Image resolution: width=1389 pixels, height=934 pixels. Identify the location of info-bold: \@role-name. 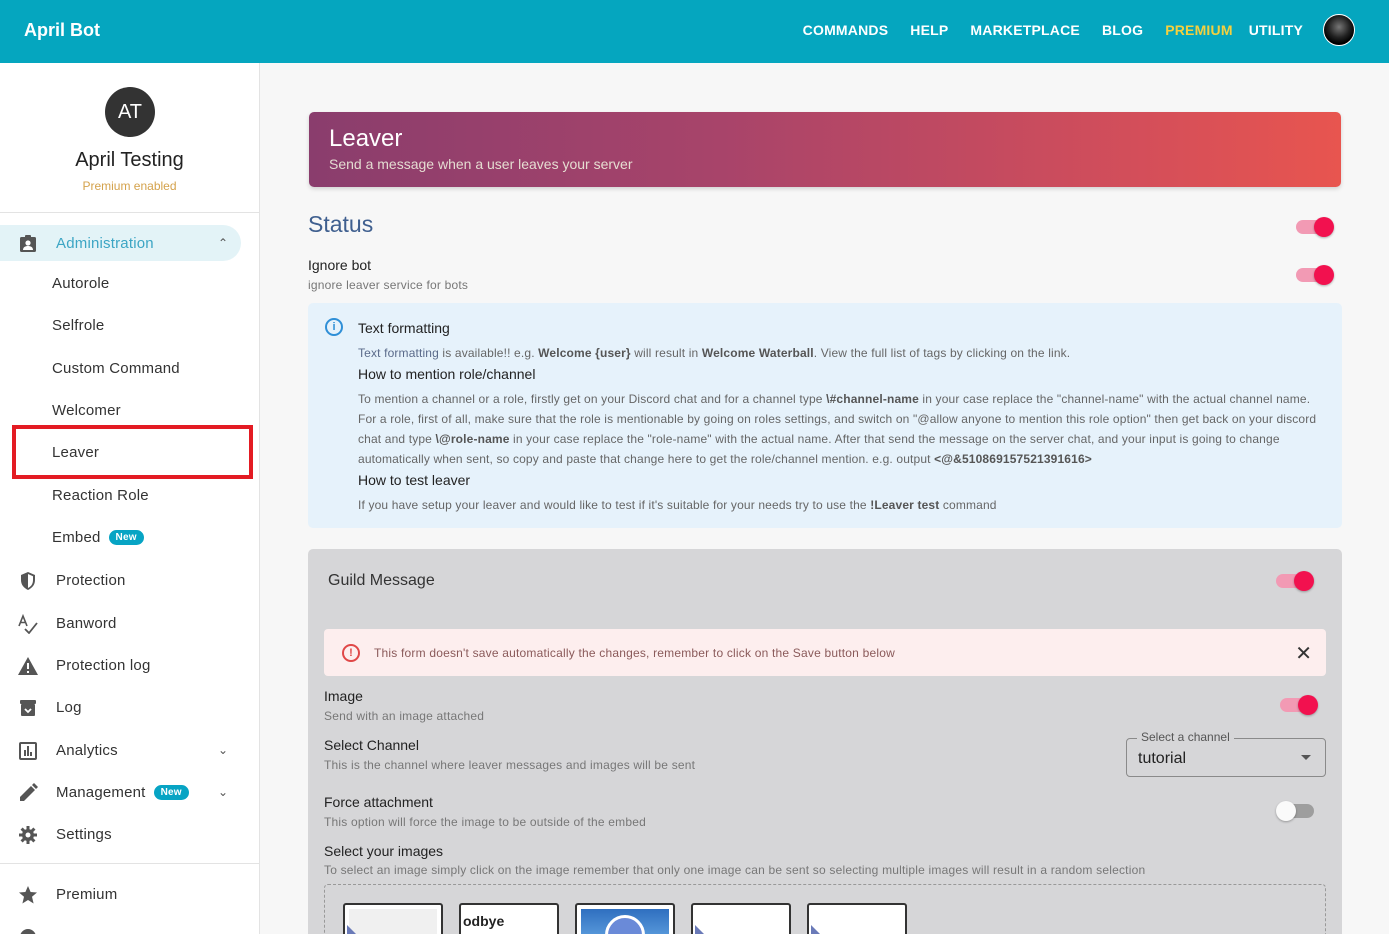
(472, 439).